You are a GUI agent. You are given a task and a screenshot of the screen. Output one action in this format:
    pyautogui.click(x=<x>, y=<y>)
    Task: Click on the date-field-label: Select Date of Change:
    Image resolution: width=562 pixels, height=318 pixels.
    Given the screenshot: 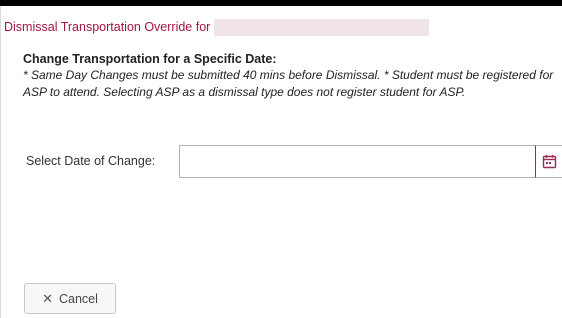 What is the action you would take?
    pyautogui.click(x=91, y=161)
    